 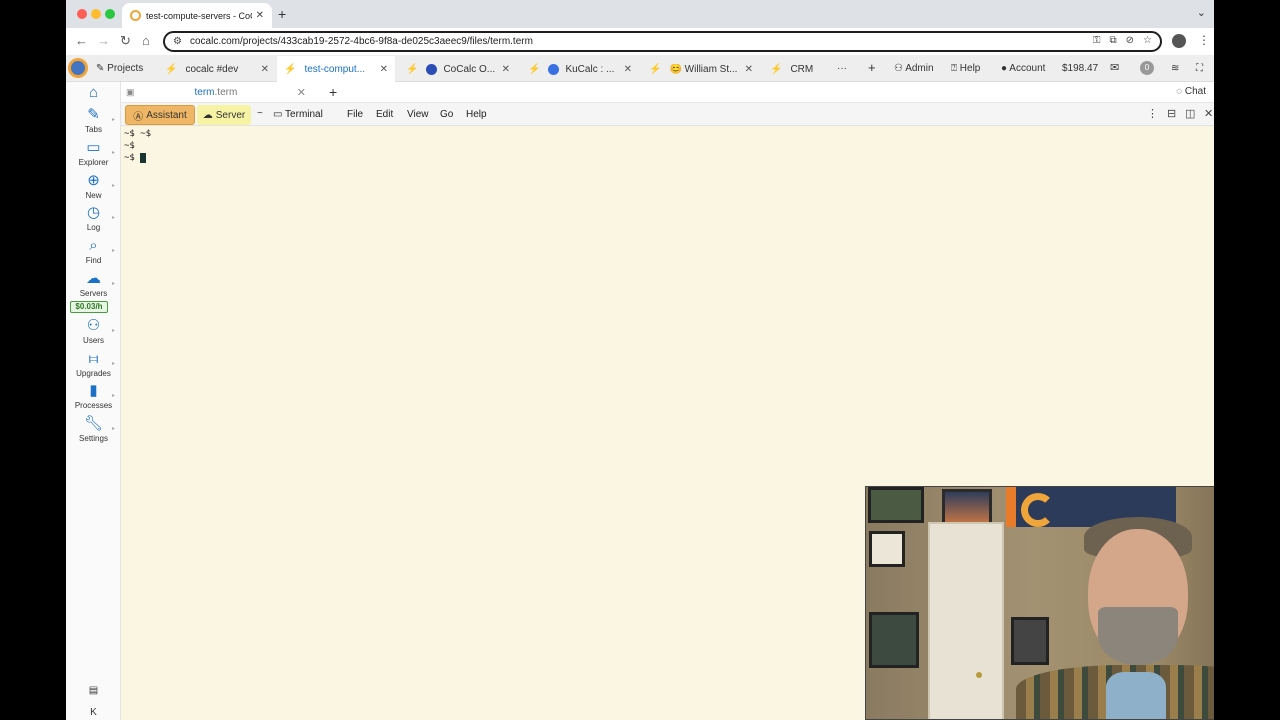 What do you see at coordinates (216, 92) in the screenshot?
I see `file-tab-term: ▣ term.term ✕` at bounding box center [216, 92].